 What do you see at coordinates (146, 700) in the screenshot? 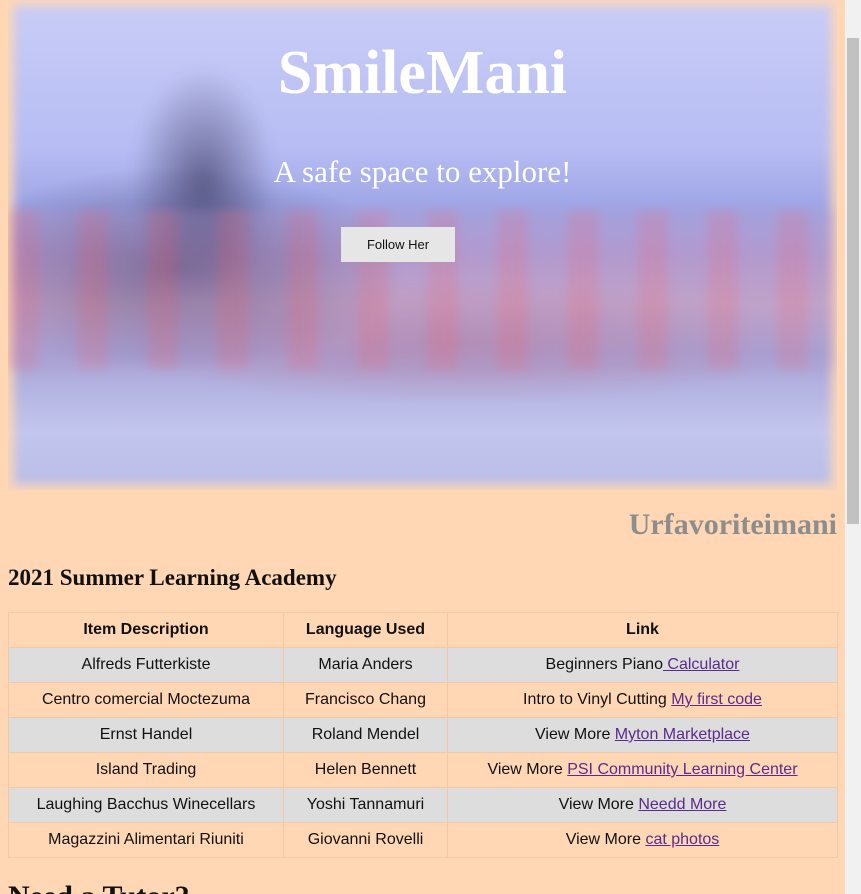
I see `item-cell: Centro comercial Moctezuma` at bounding box center [146, 700].